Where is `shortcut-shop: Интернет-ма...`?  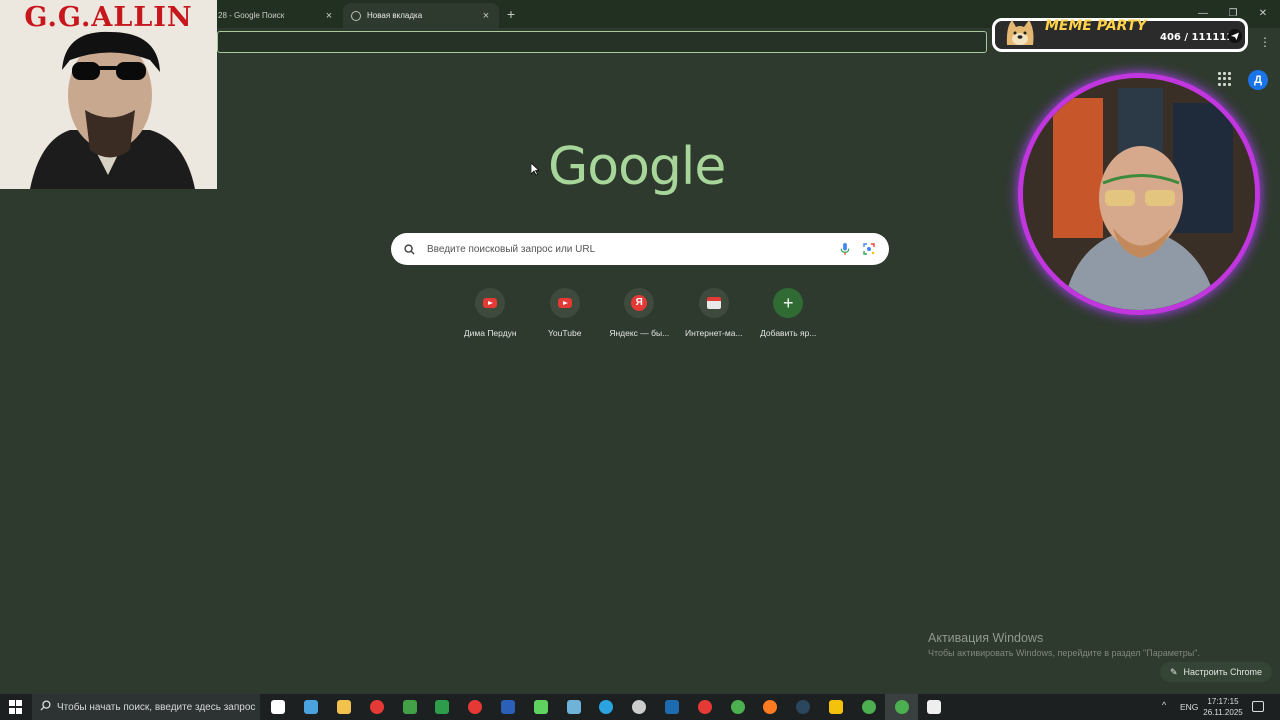 shortcut-shop: Интернет-ма... is located at coordinates (714, 313).